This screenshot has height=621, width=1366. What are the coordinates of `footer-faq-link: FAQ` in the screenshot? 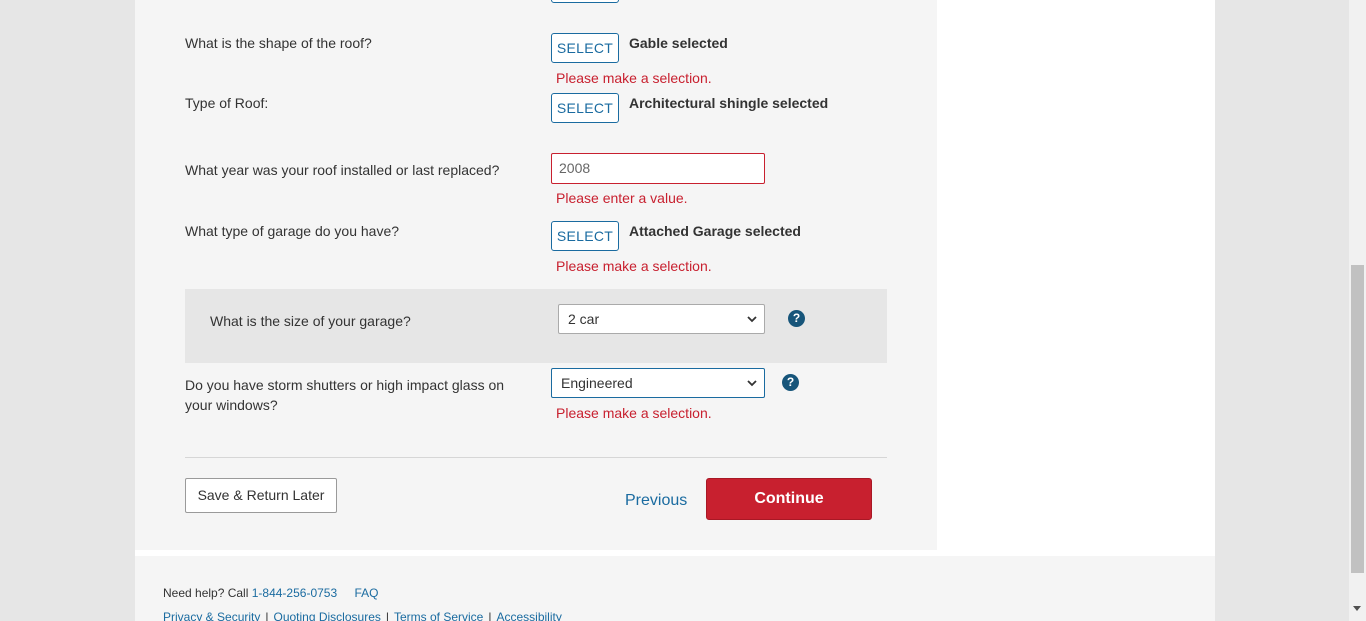 It's located at (366, 593).